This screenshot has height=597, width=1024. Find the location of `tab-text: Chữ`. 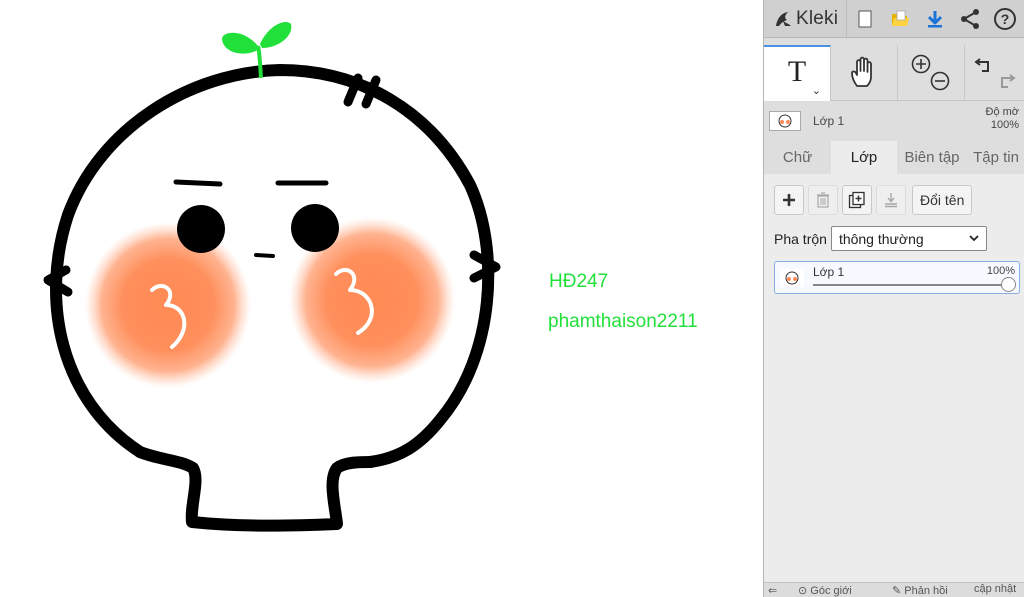

tab-text: Chữ is located at coordinates (797, 157).